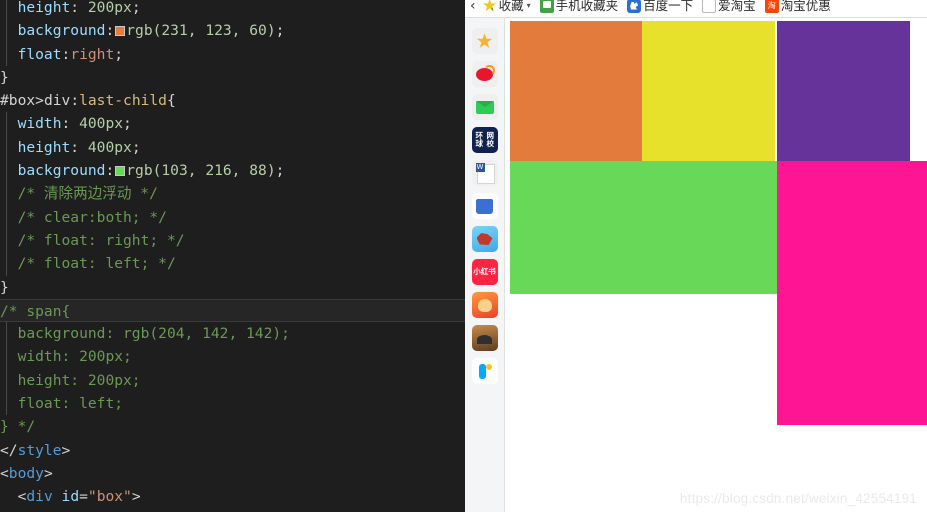 The image size is (927, 512). Describe the element at coordinates (109, 147) in the screenshot. I see `code-token: 400px` at that location.